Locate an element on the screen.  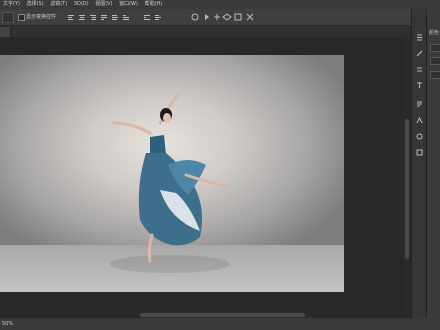
status-bar: 50% is located at coordinates (220, 324).